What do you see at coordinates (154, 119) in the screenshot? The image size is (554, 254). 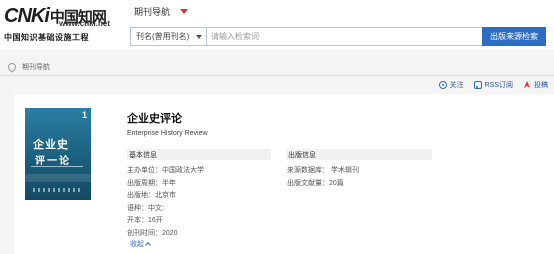 I see `journal-title: 企业史评论` at bounding box center [154, 119].